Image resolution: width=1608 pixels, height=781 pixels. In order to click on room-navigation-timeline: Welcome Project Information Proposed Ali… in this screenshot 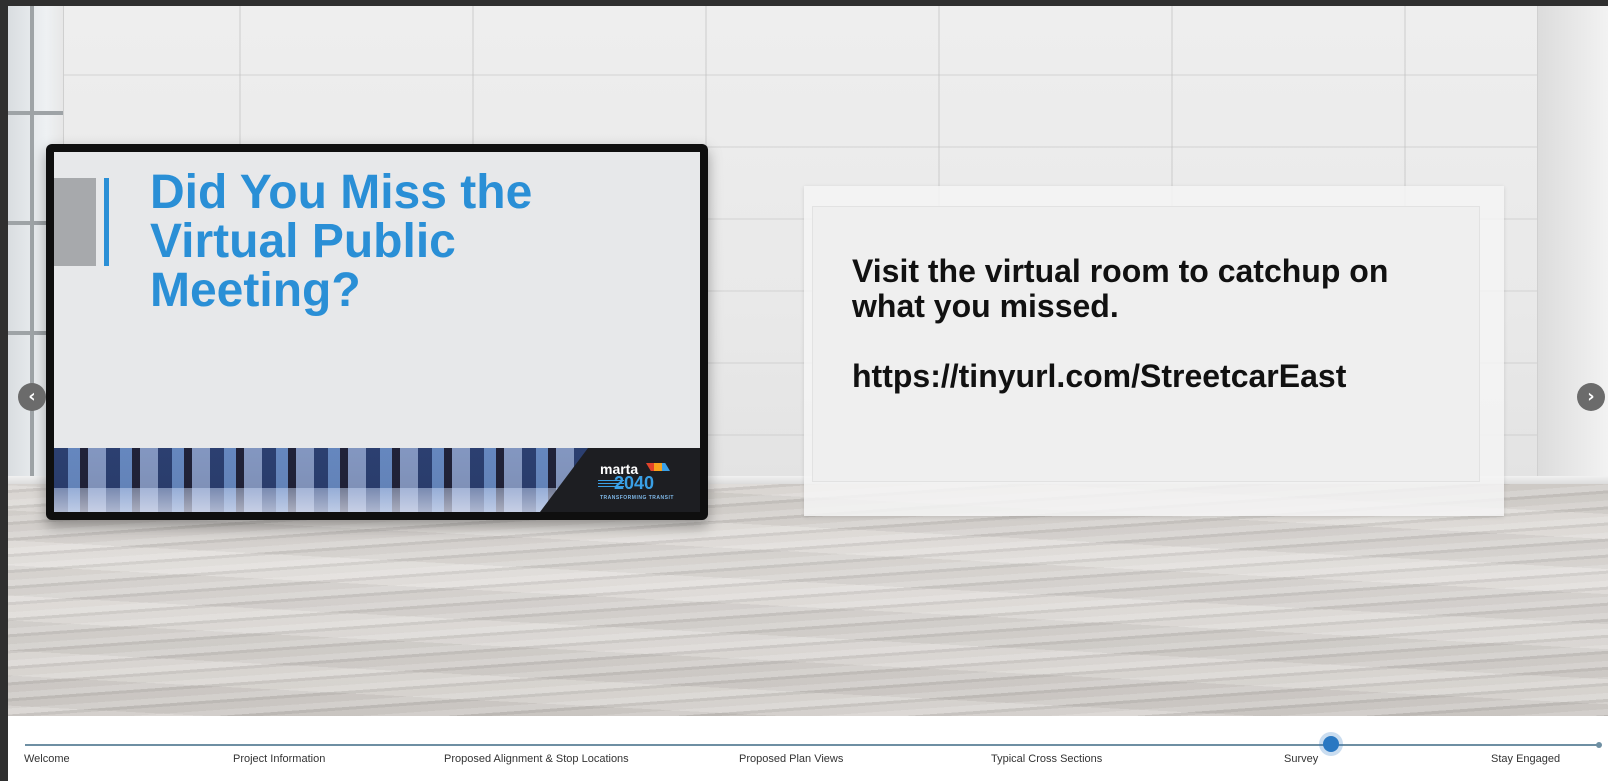, I will do `click(808, 748)`.